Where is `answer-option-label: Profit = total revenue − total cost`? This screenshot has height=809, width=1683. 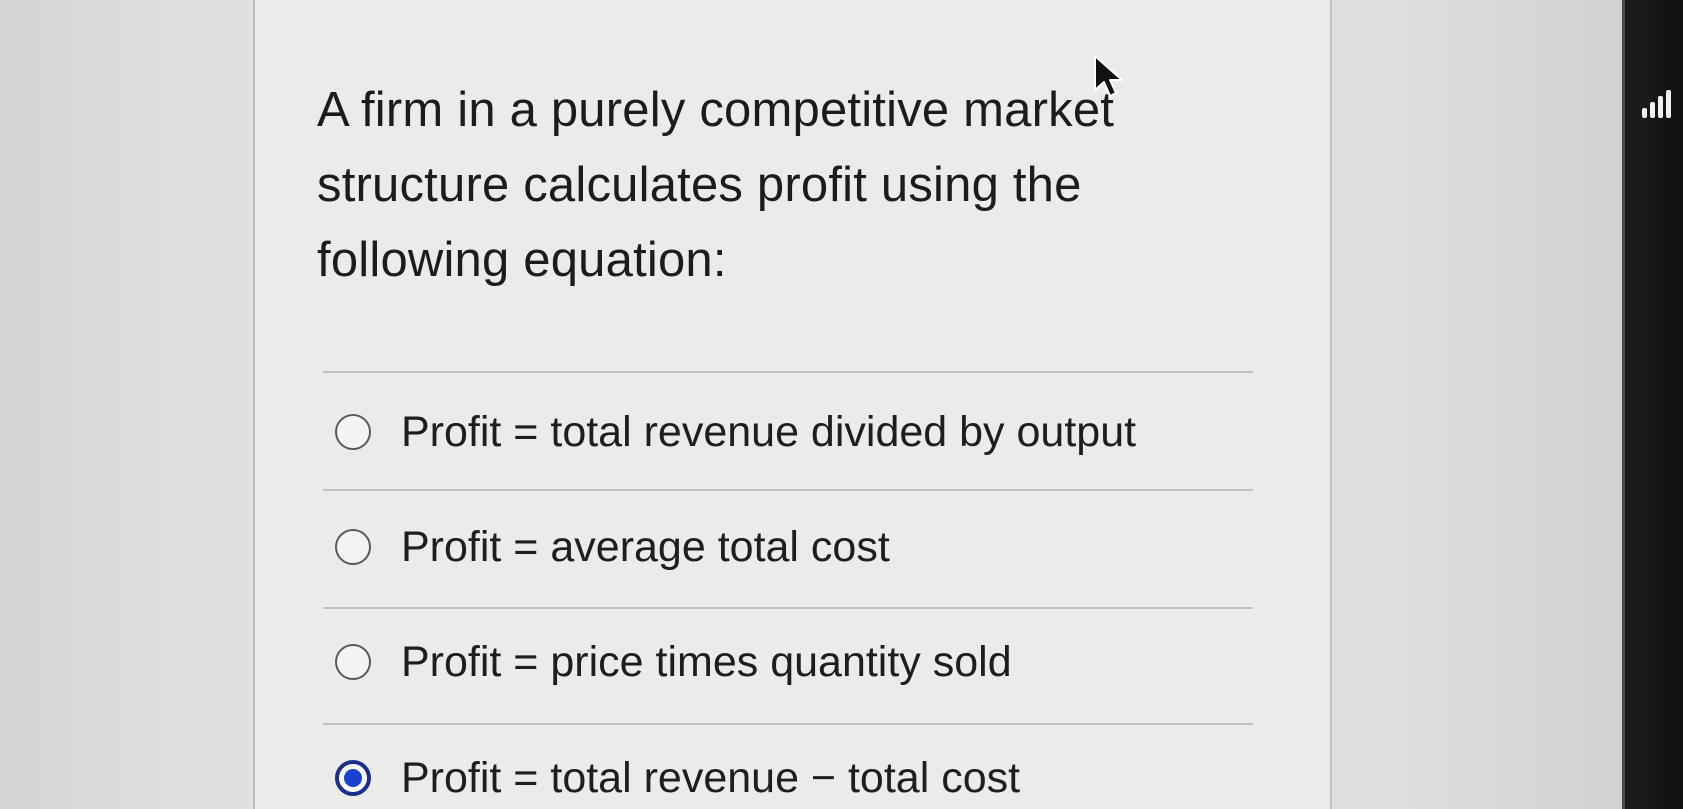 answer-option-label: Profit = total revenue − total cost is located at coordinates (711, 777).